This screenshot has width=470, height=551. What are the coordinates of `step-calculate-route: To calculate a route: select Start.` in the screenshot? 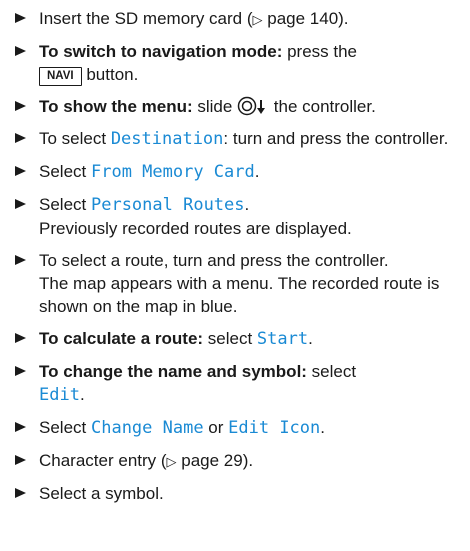 It's located at (236, 339).